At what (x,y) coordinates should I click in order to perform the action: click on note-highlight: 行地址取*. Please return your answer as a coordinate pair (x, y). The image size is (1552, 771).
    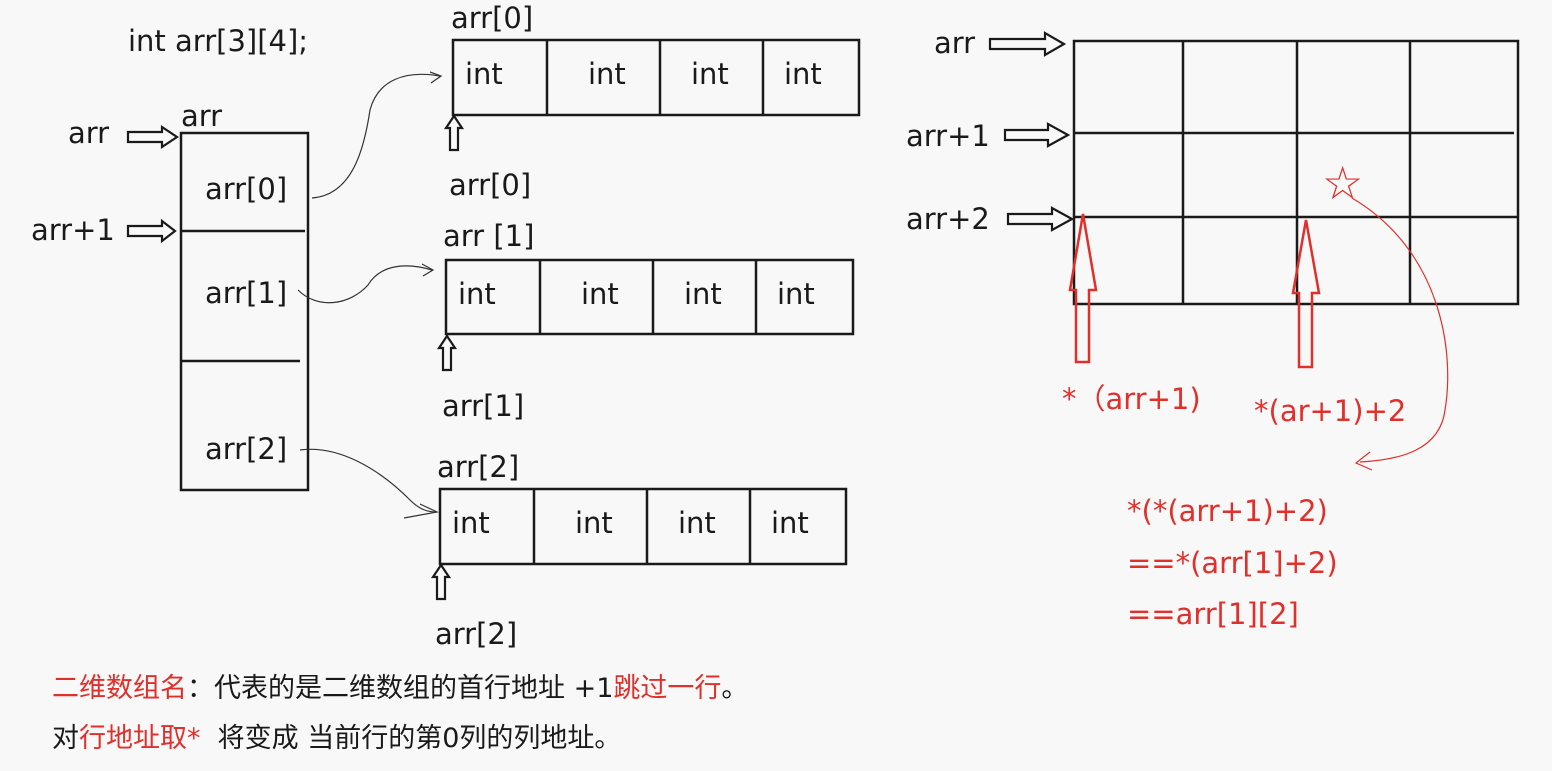
    Looking at the image, I should click on (140, 738).